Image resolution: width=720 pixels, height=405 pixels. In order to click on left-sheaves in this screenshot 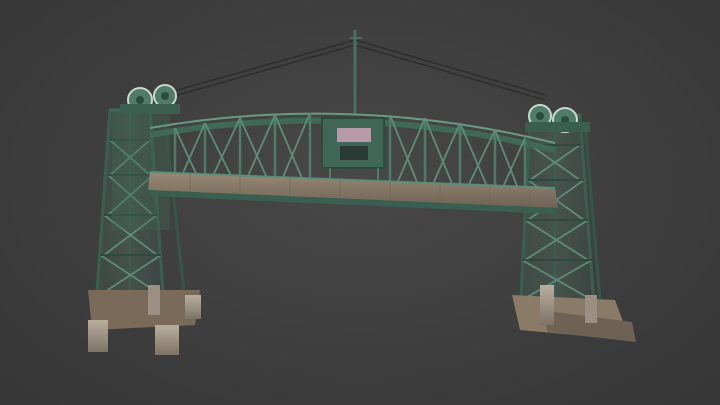, I will do `click(150, 99)`.